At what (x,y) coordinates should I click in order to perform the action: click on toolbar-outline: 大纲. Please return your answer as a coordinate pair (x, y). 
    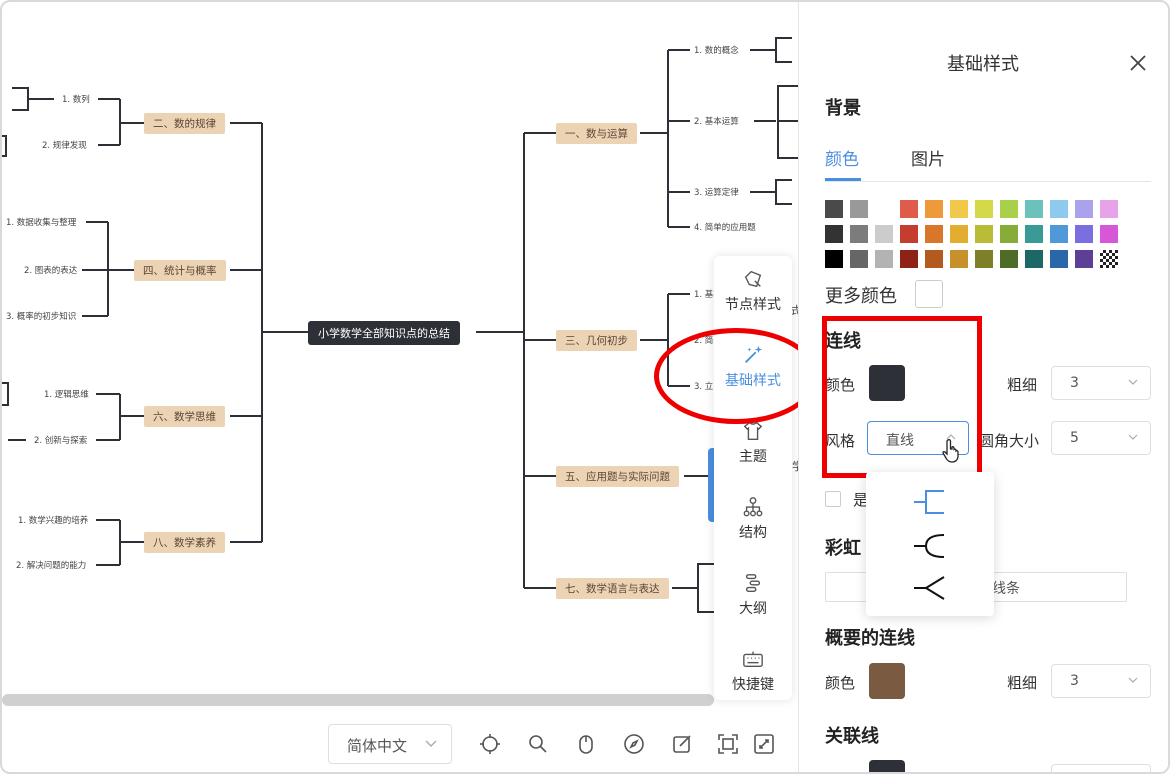
    Looking at the image, I should click on (753, 595).